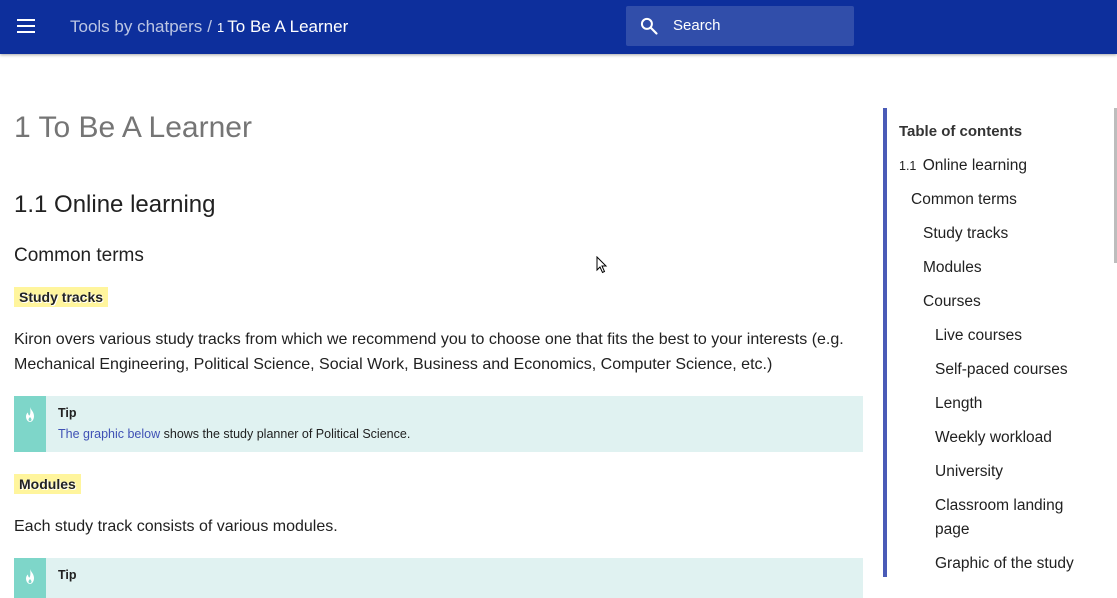  What do you see at coordinates (964, 200) in the screenshot?
I see `toc-item-common-terms: Common terms` at bounding box center [964, 200].